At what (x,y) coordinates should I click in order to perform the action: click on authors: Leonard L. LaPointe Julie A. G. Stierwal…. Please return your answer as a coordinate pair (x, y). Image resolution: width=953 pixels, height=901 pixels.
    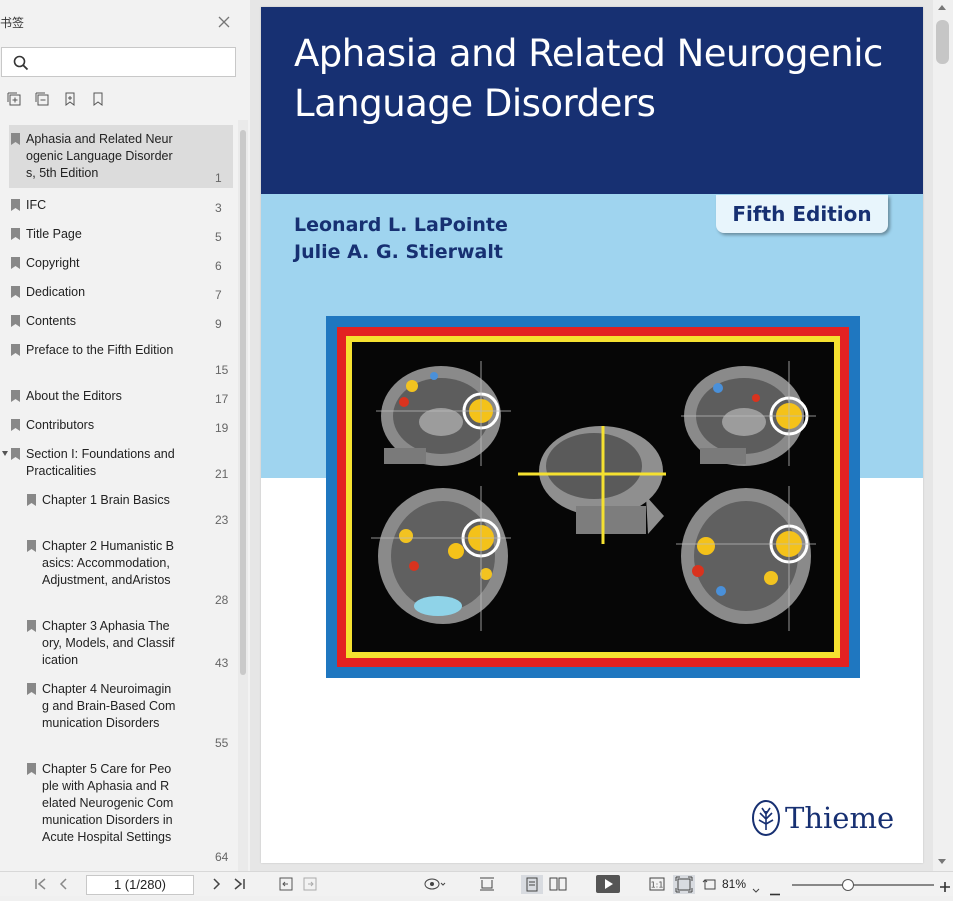
    Looking at the image, I should click on (401, 239).